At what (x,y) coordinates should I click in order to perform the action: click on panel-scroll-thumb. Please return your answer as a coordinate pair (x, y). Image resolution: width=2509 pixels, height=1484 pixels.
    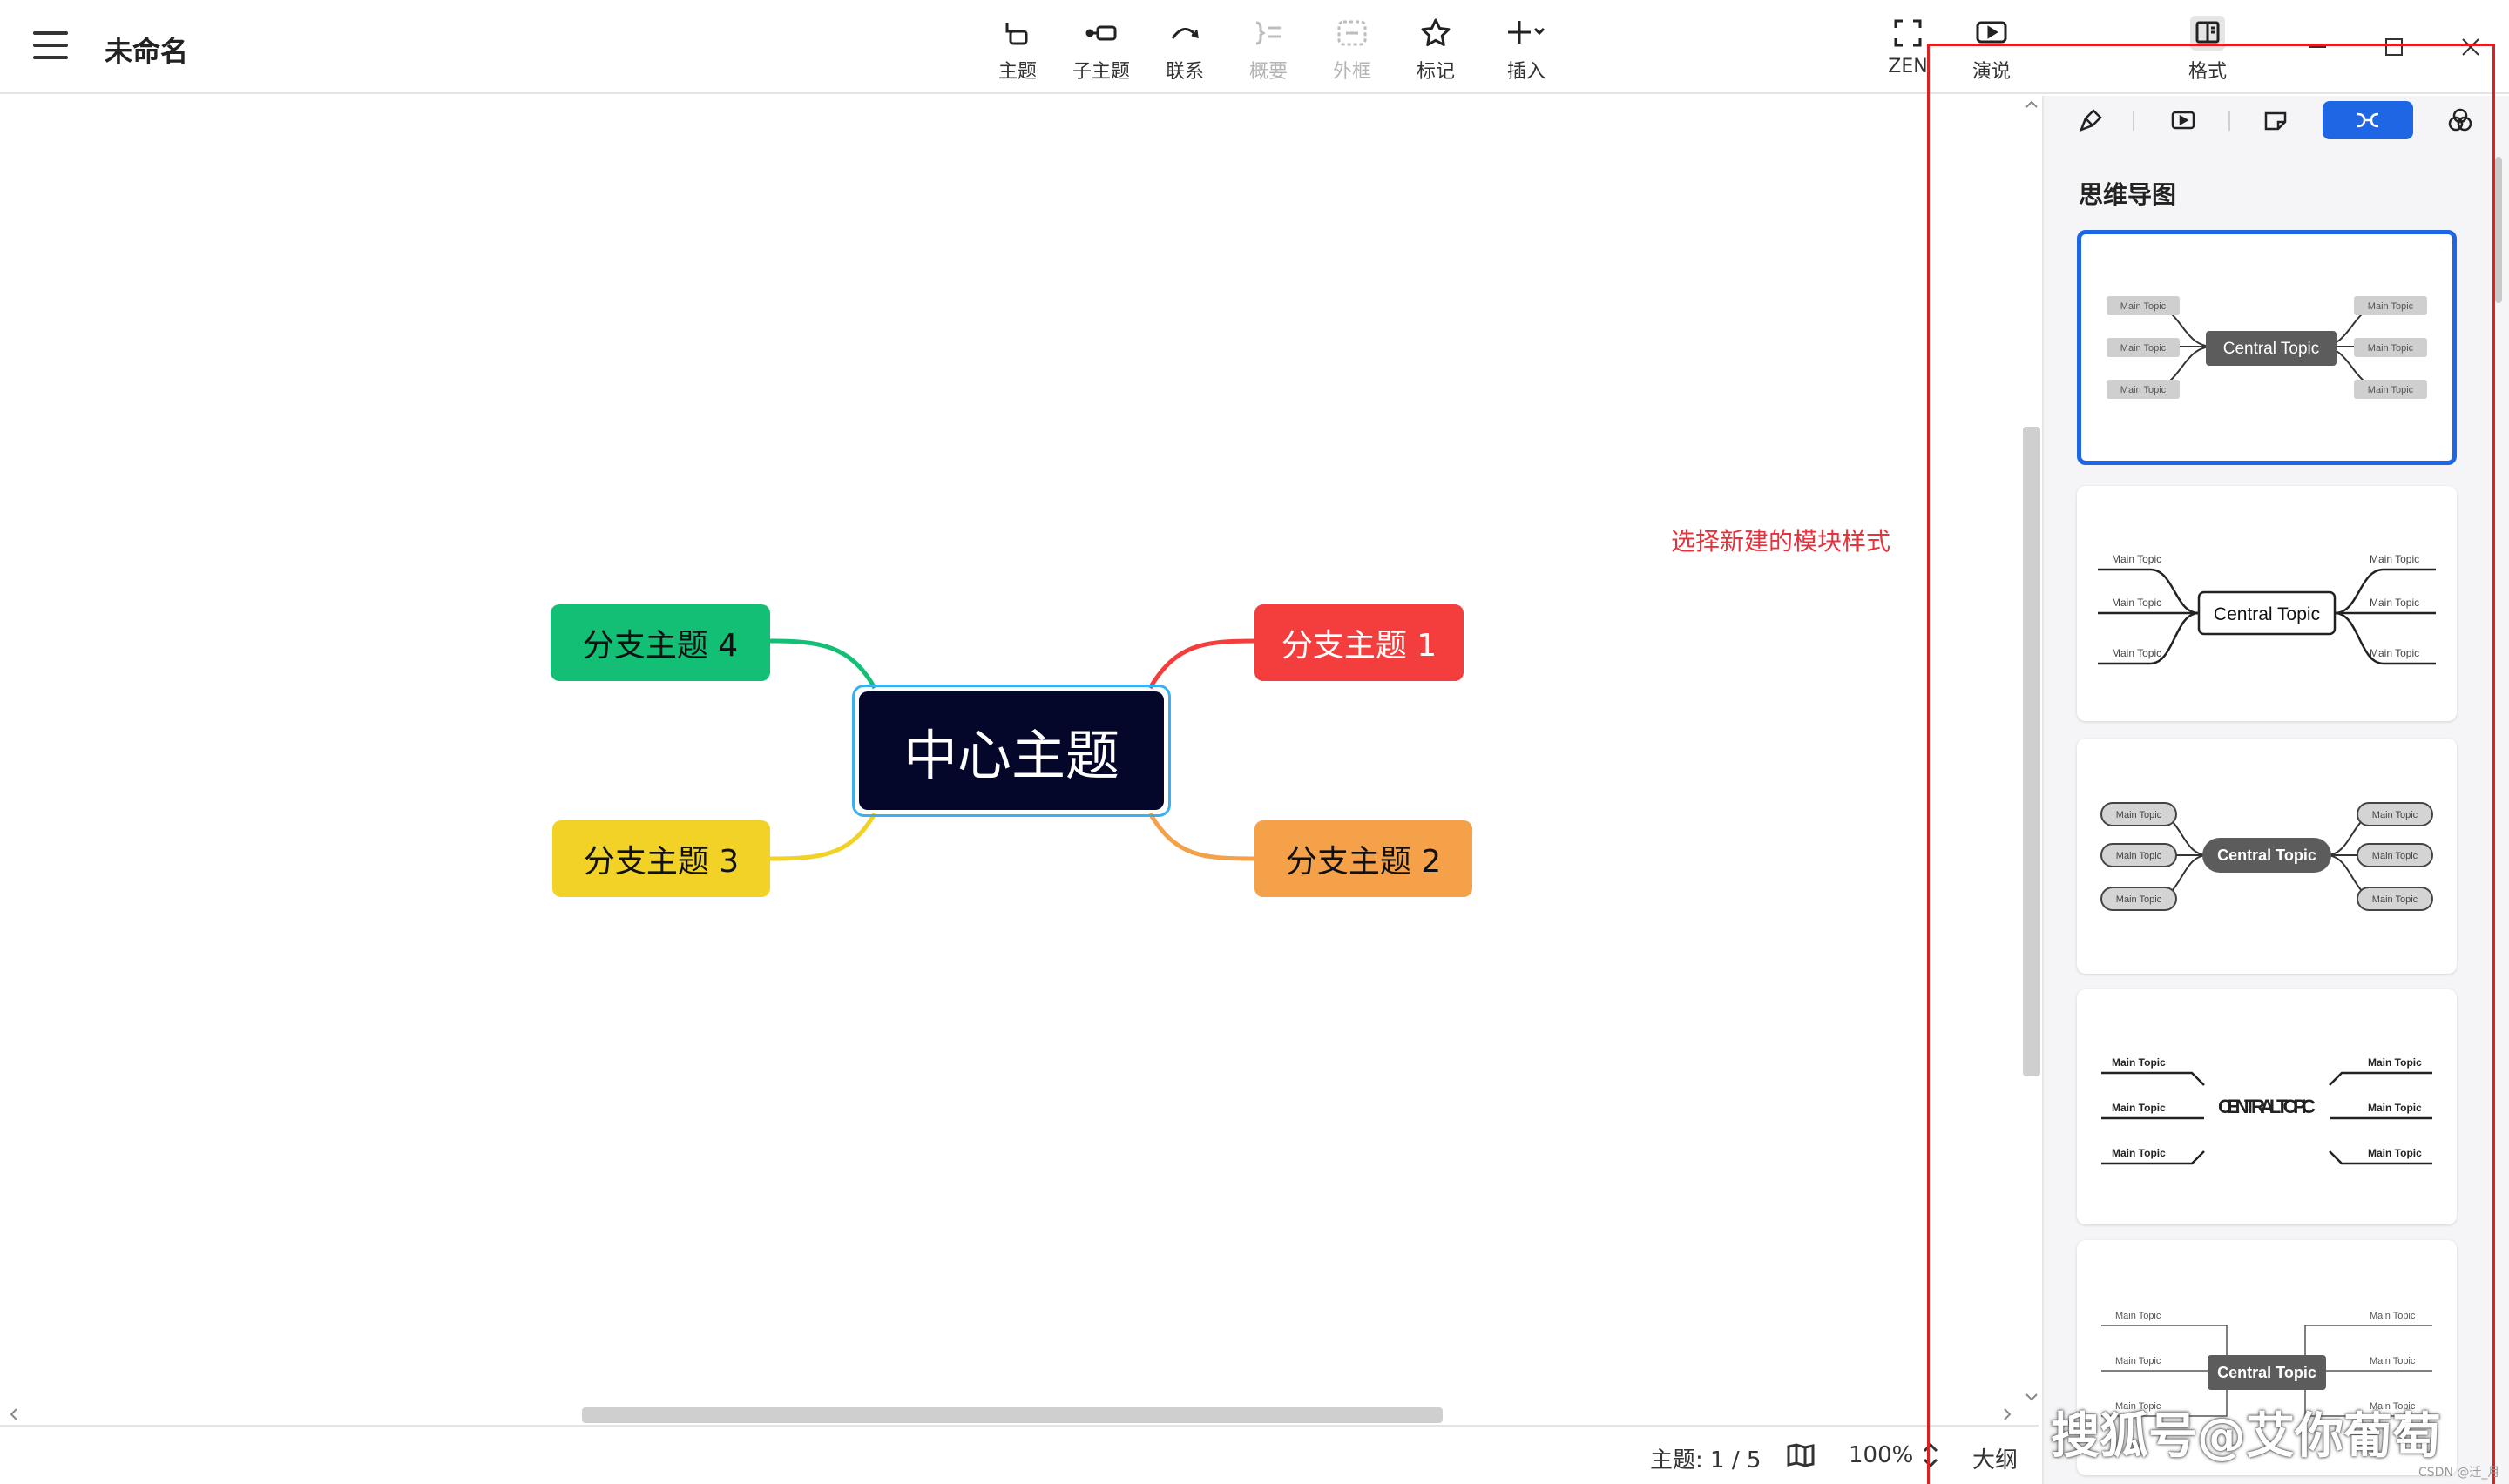
    Looking at the image, I should click on (2498, 230).